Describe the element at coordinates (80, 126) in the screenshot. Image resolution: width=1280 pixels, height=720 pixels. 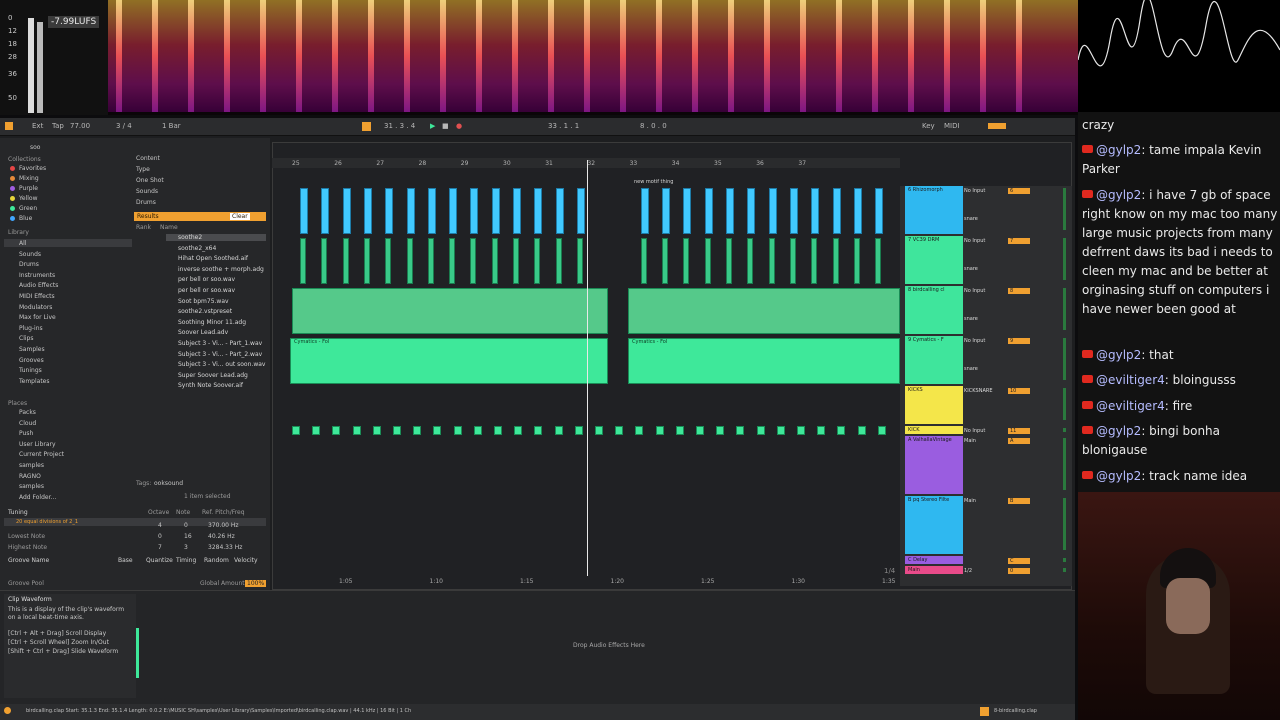
I see `tempo-field: 77.00` at that location.